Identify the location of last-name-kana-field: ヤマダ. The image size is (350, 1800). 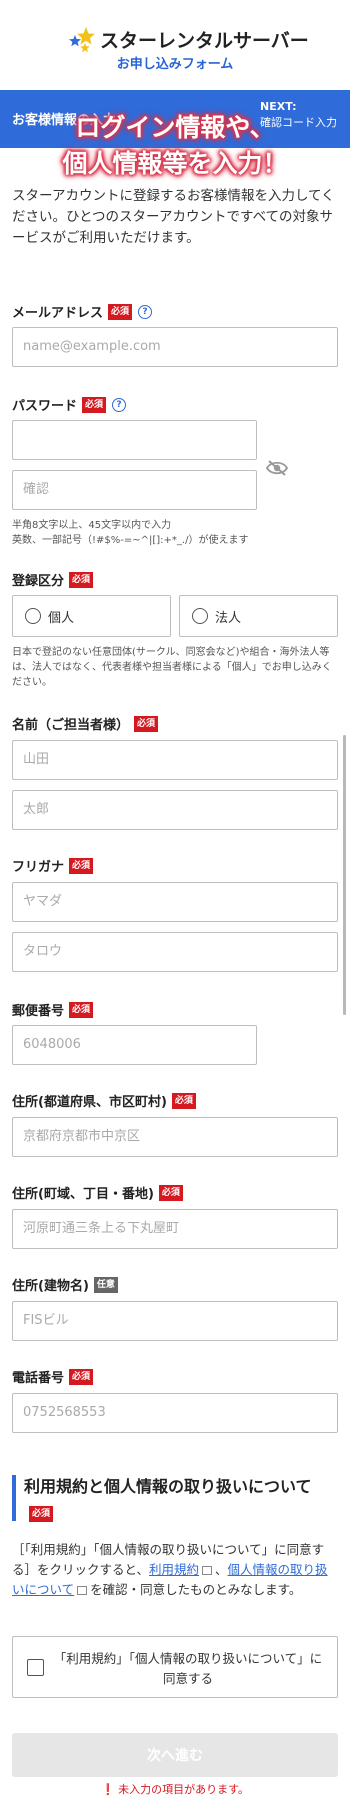
(175, 902).